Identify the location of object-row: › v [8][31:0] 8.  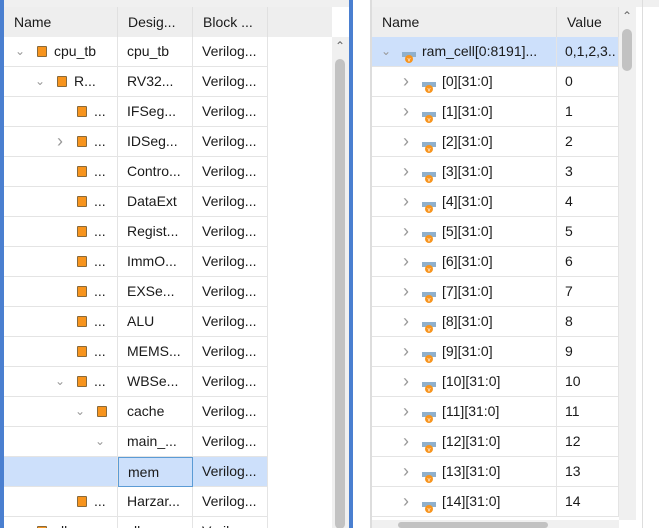
(495, 322).